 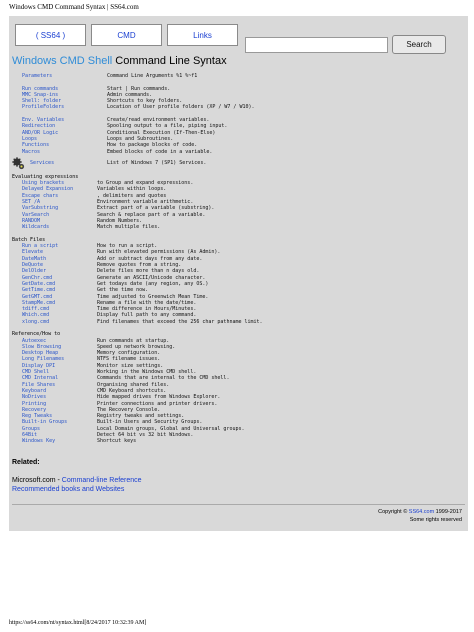 What do you see at coordinates (54, 441) in the screenshot?
I see `topic-link: Windows Key` at bounding box center [54, 441].